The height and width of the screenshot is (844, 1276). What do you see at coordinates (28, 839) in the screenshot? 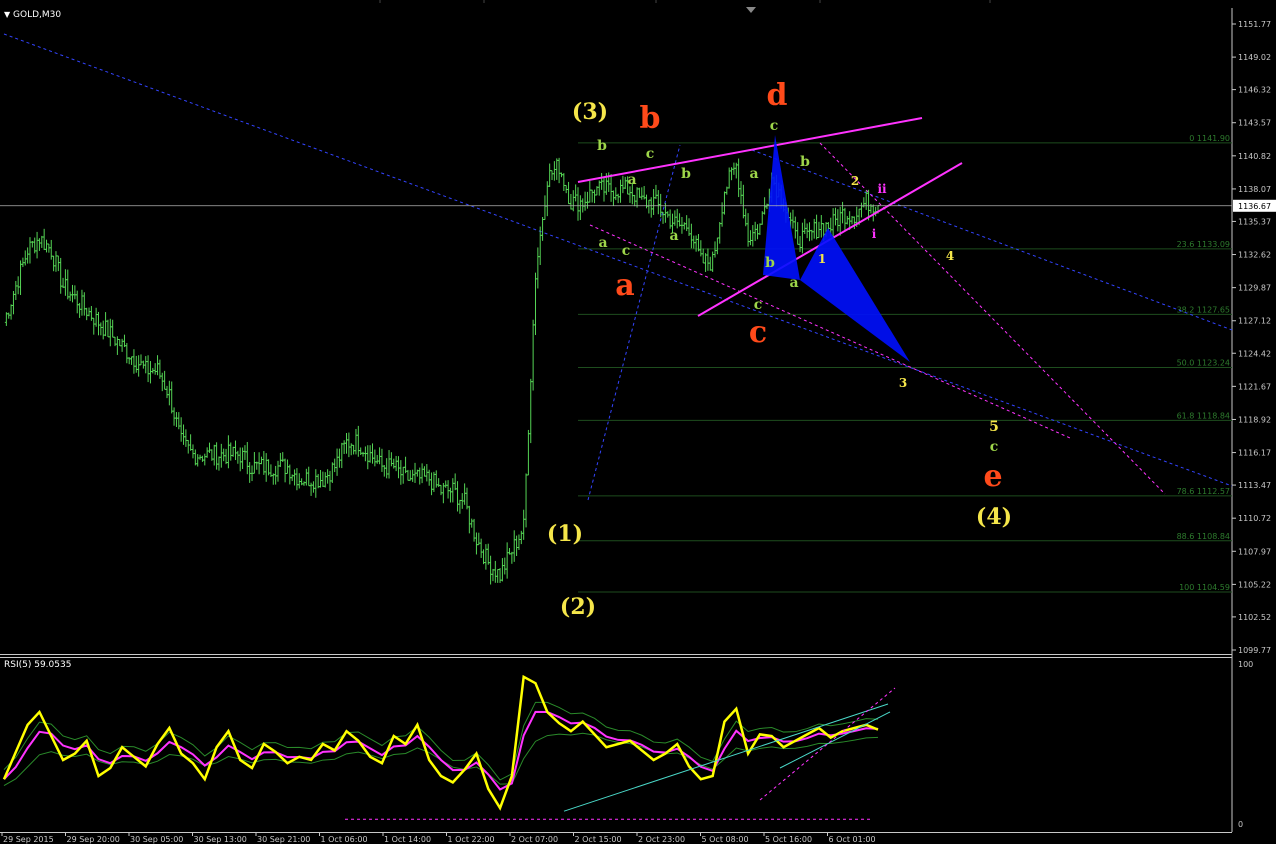
I see `time-tick-label: 29 Sep 2015` at bounding box center [28, 839].